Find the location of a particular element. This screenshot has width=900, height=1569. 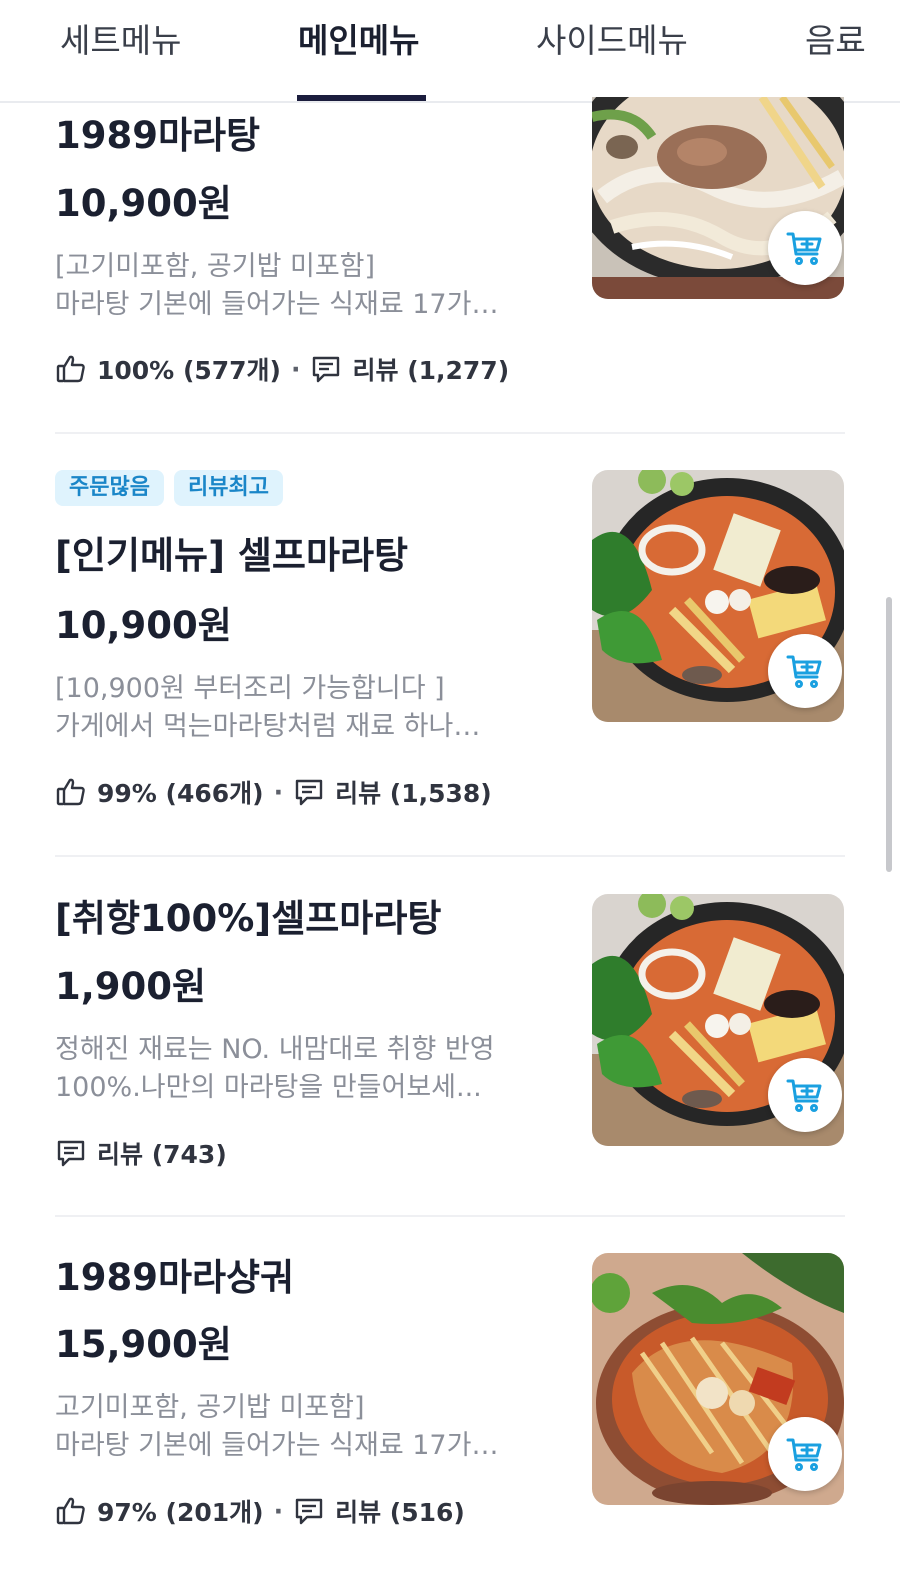

description-line: 고기미포함, 공기밥 미포함] is located at coordinates (210, 1407).